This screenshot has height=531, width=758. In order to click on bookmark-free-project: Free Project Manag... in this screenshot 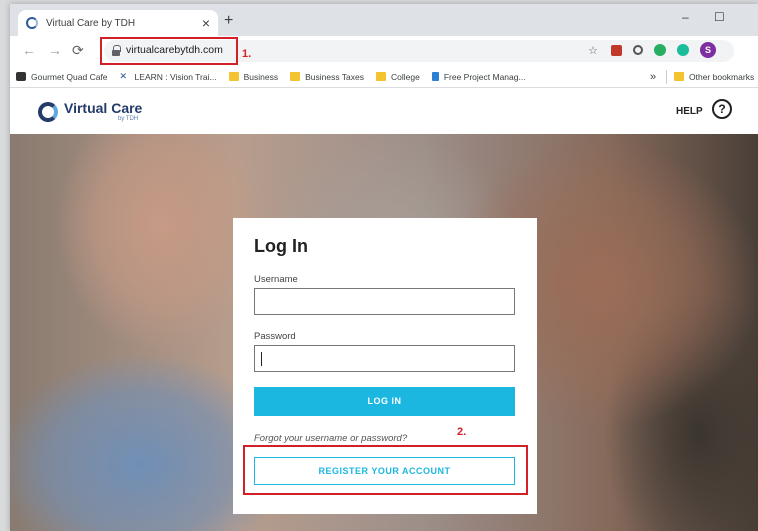, I will do `click(478, 76)`.